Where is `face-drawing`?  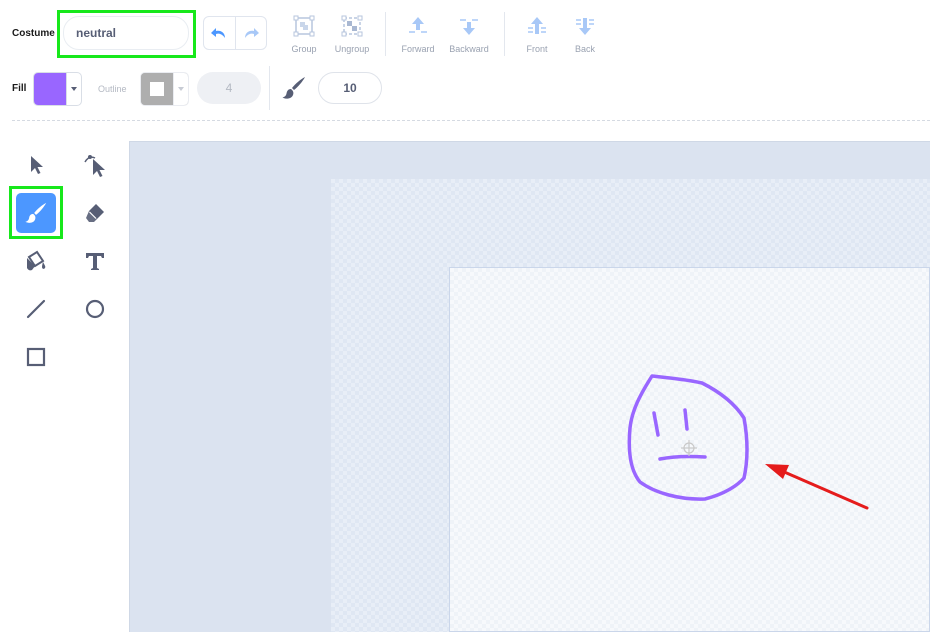
face-drawing is located at coordinates (688, 437).